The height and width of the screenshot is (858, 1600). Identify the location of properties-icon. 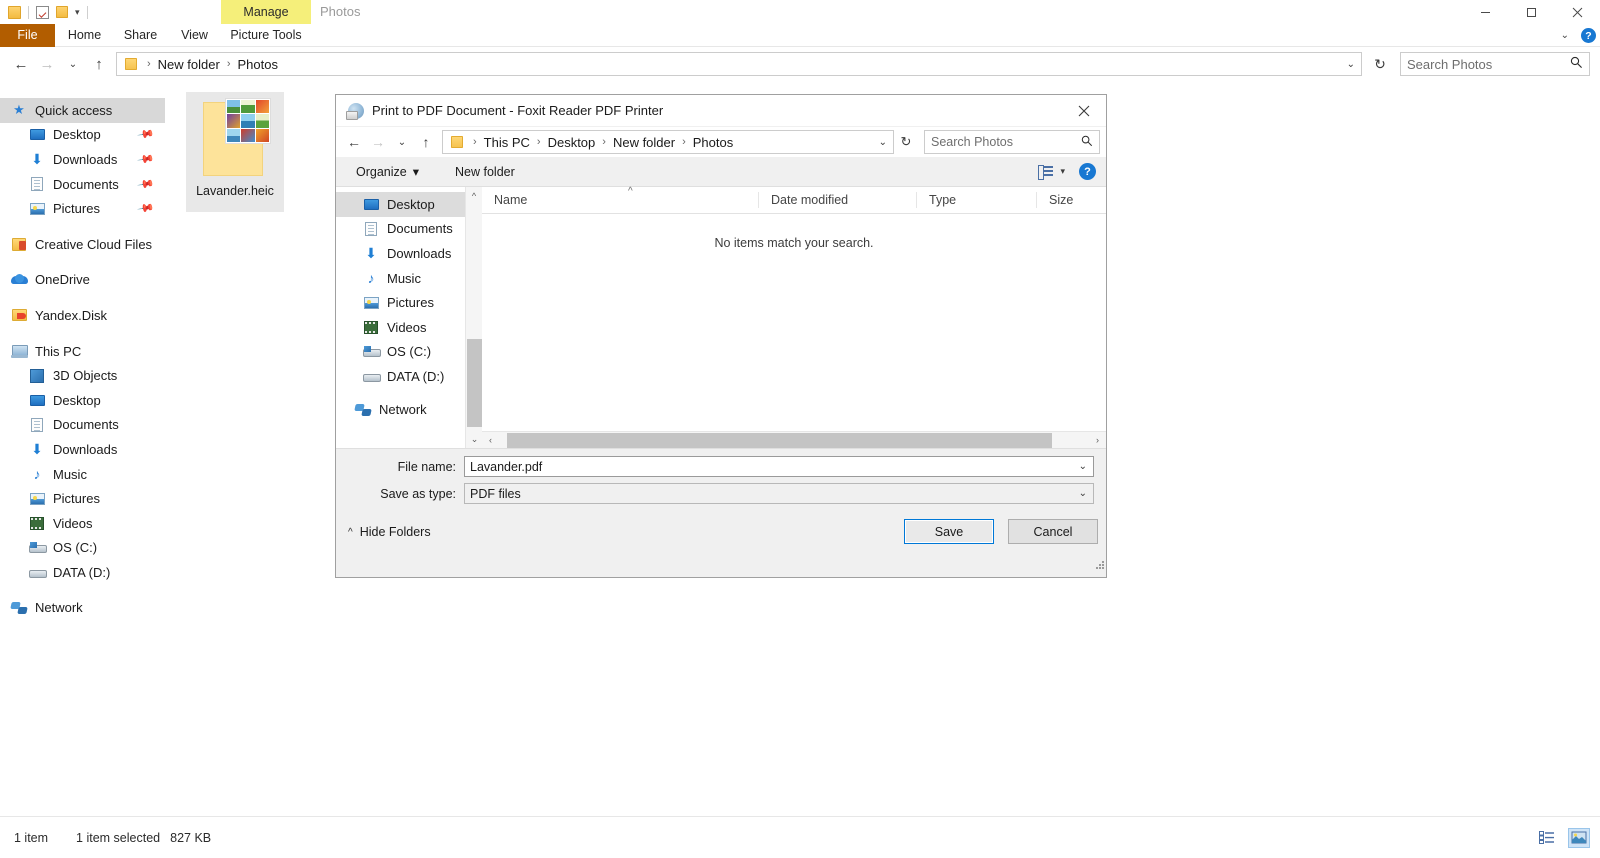
(42, 12).